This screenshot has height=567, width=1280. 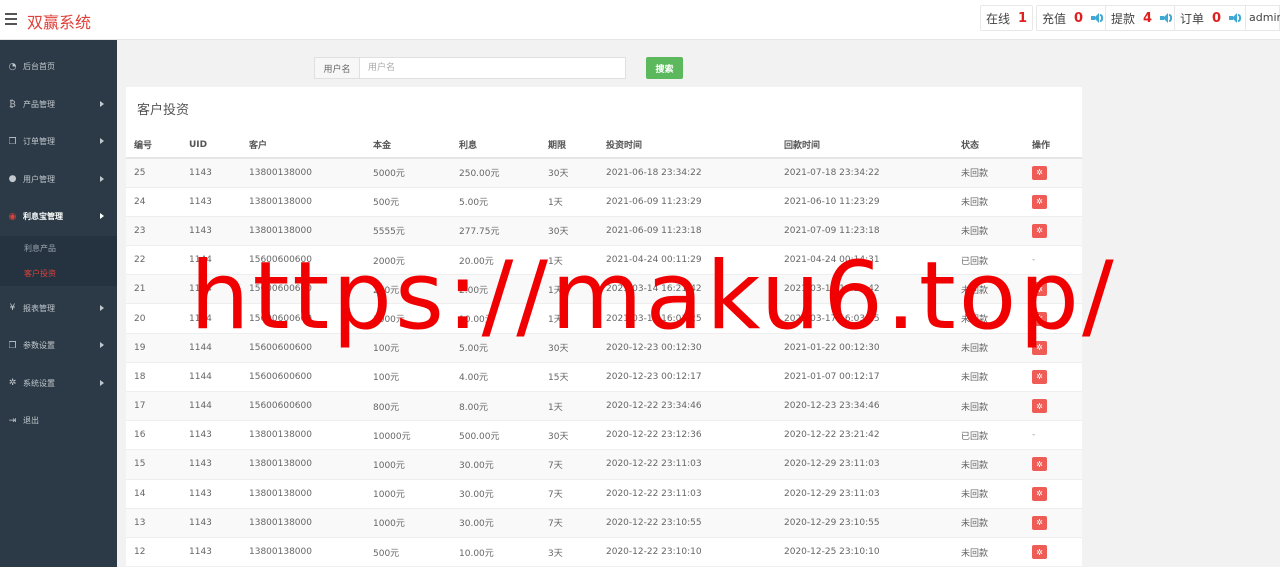 What do you see at coordinates (569, 145) in the screenshot?
I see `column-header: 期限` at bounding box center [569, 145].